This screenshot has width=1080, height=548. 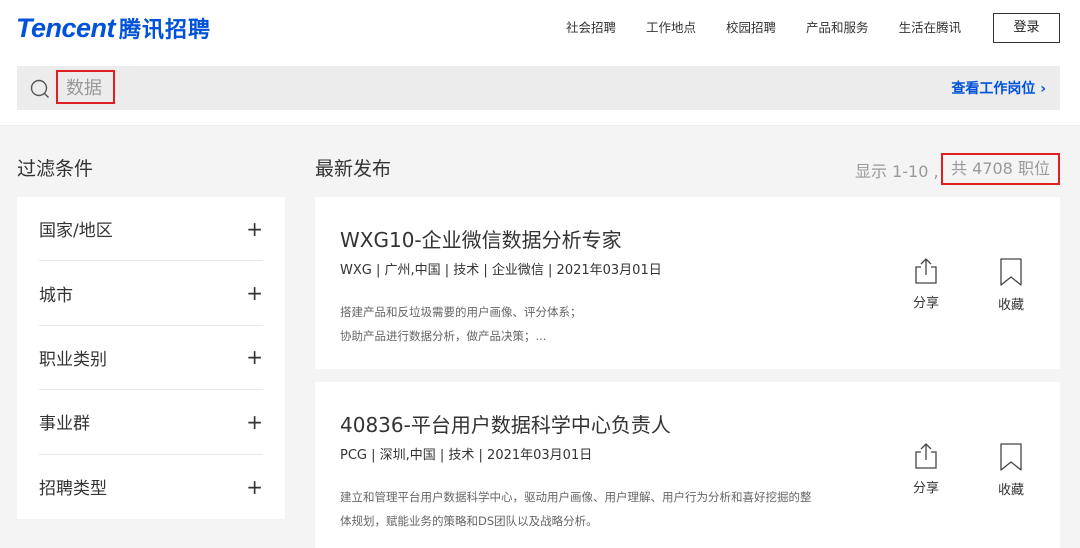 I want to click on job-title: 40836-平台用户数据科学中心负责人, so click(x=505, y=423).